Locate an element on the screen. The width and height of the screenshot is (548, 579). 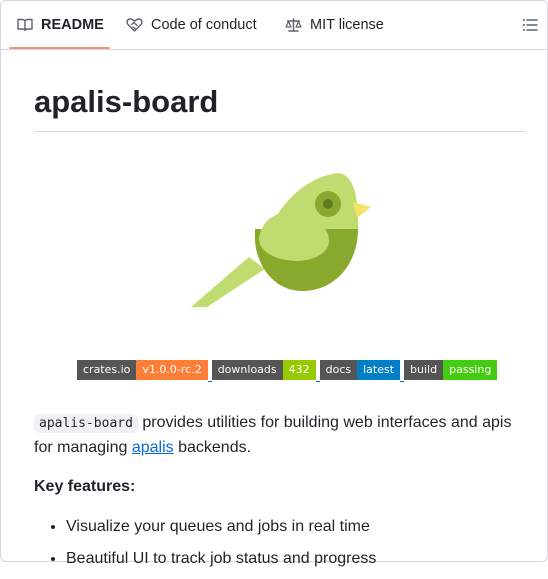
badge-value: latest is located at coordinates (379, 370).